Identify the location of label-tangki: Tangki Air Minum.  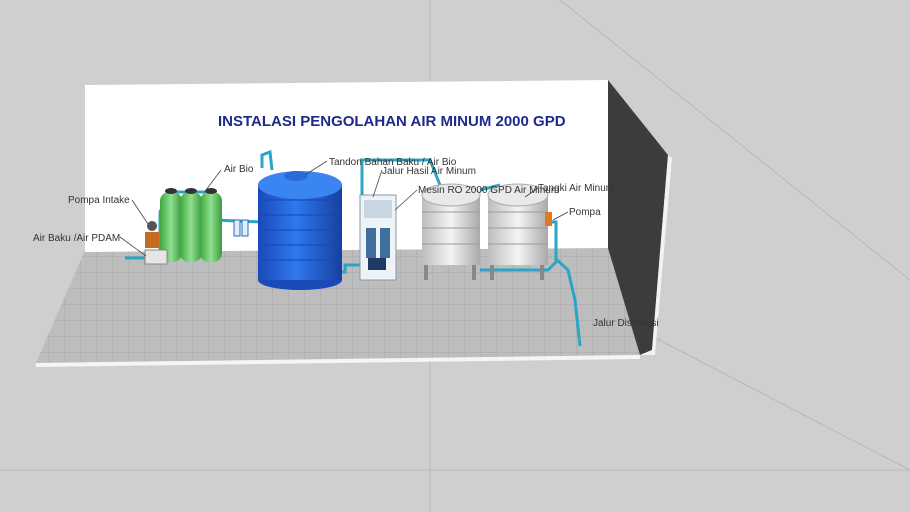
(576, 188).